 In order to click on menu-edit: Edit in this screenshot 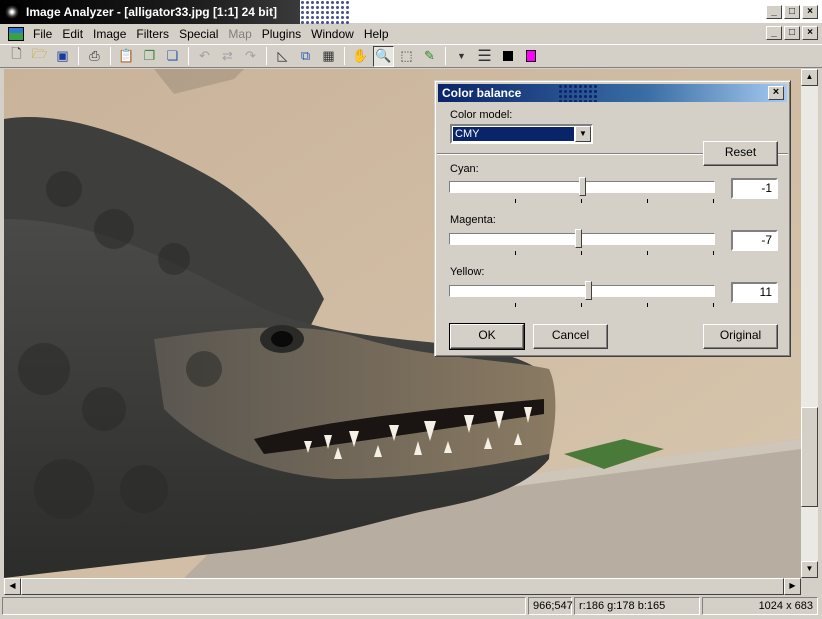, I will do `click(72, 34)`.